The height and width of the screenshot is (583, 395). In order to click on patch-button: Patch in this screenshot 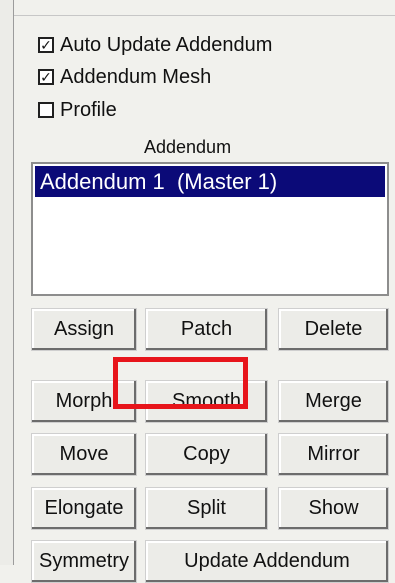, I will do `click(206, 329)`.